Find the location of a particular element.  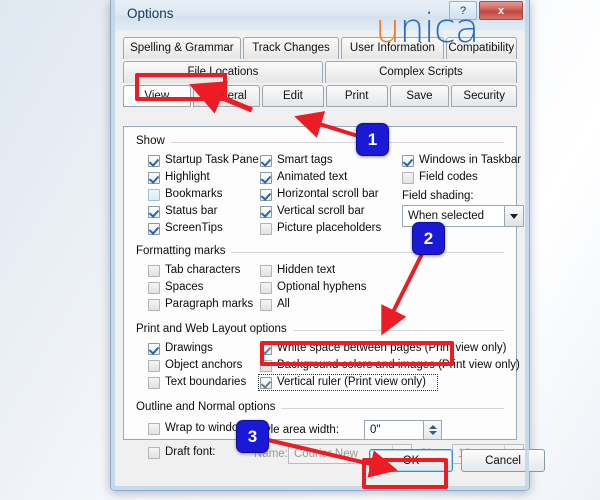

checkbox-bookmarks: Bookmarks is located at coordinates (185, 194).